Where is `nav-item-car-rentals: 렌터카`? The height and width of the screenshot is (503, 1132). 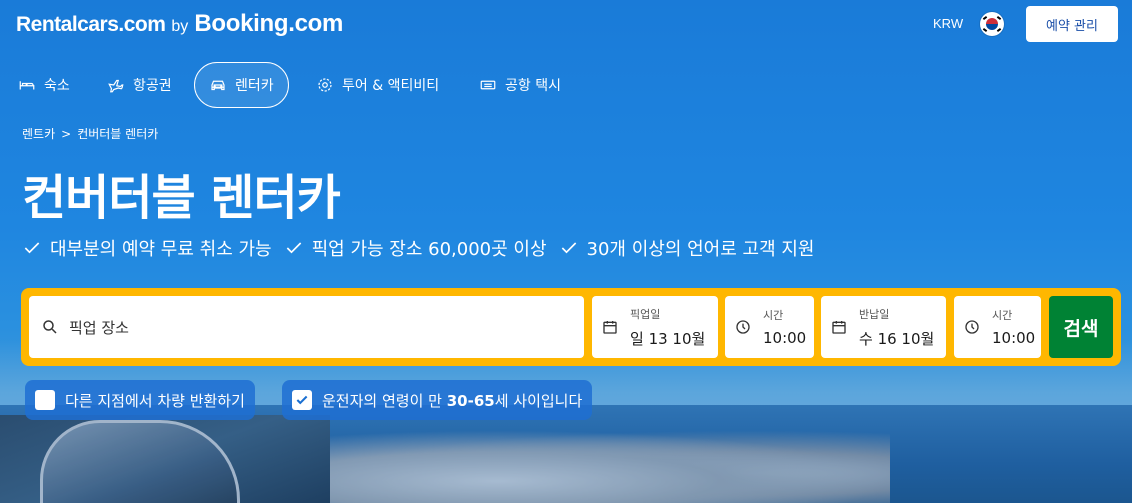 nav-item-car-rentals: 렌터카 is located at coordinates (241, 85).